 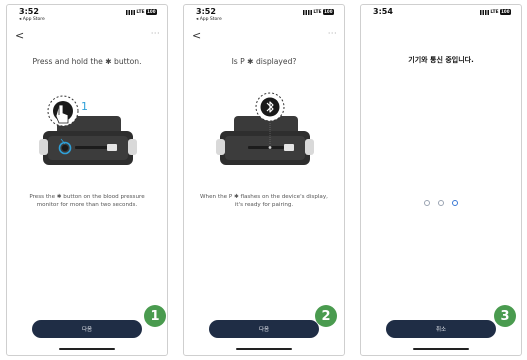 I want to click on loading-indicator, so click(x=441, y=203).